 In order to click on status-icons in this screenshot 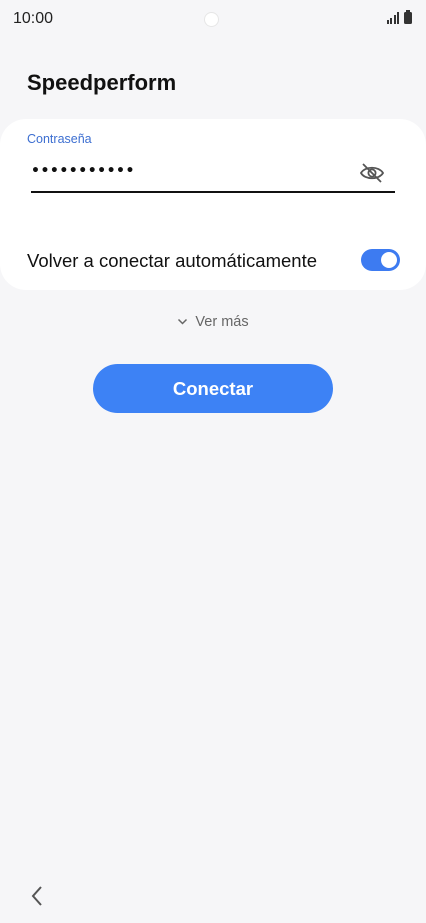, I will do `click(399, 17)`.